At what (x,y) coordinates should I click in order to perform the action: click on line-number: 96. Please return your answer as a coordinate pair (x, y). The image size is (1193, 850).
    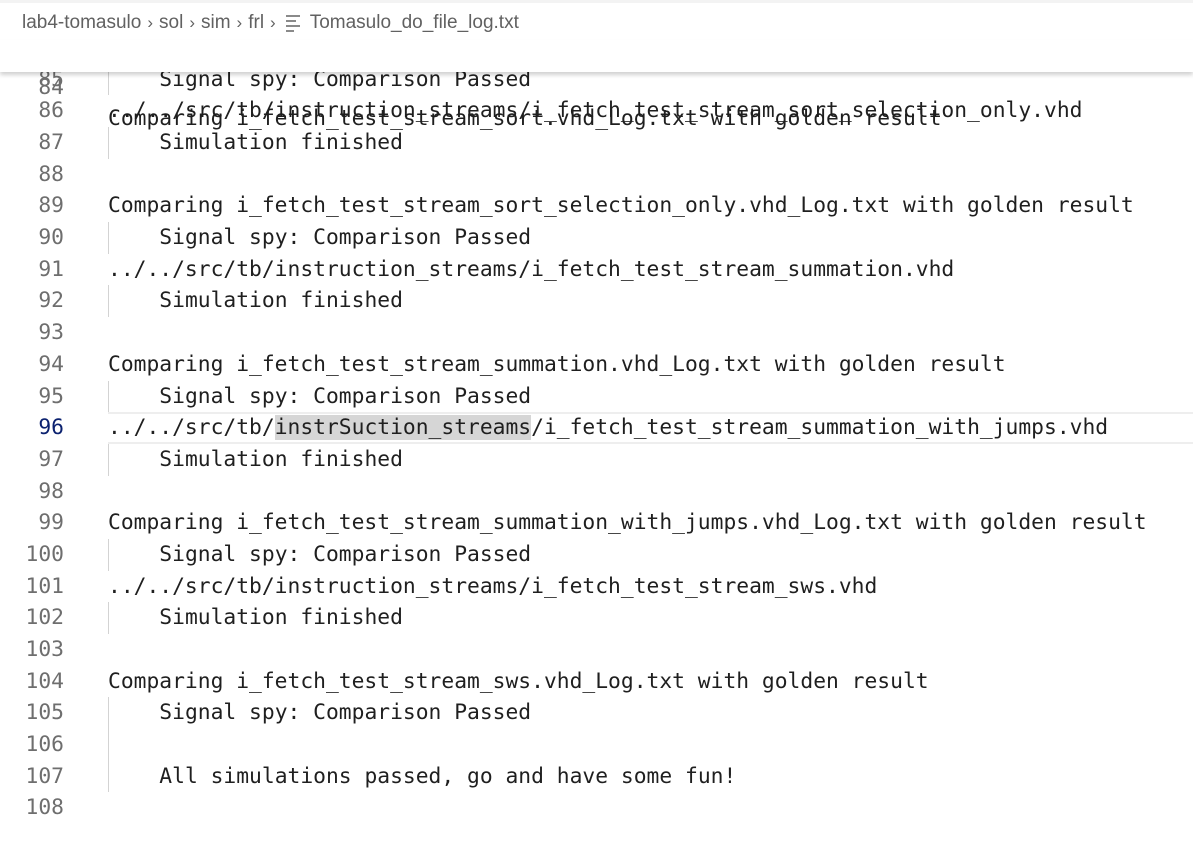
    Looking at the image, I should click on (51, 428).